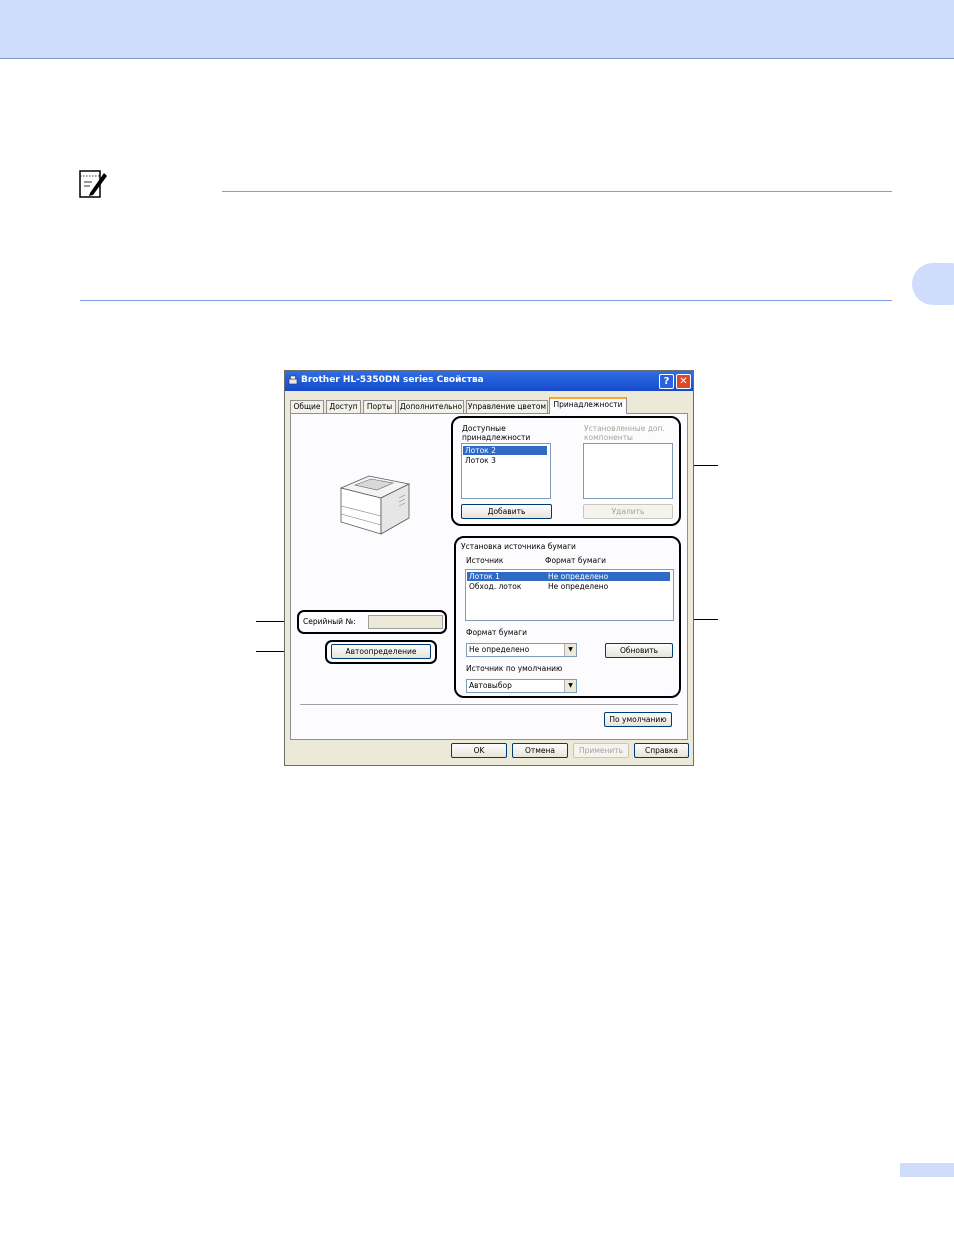  Describe the element at coordinates (567, 617) in the screenshot. I see `paper-source-callout-box` at that location.